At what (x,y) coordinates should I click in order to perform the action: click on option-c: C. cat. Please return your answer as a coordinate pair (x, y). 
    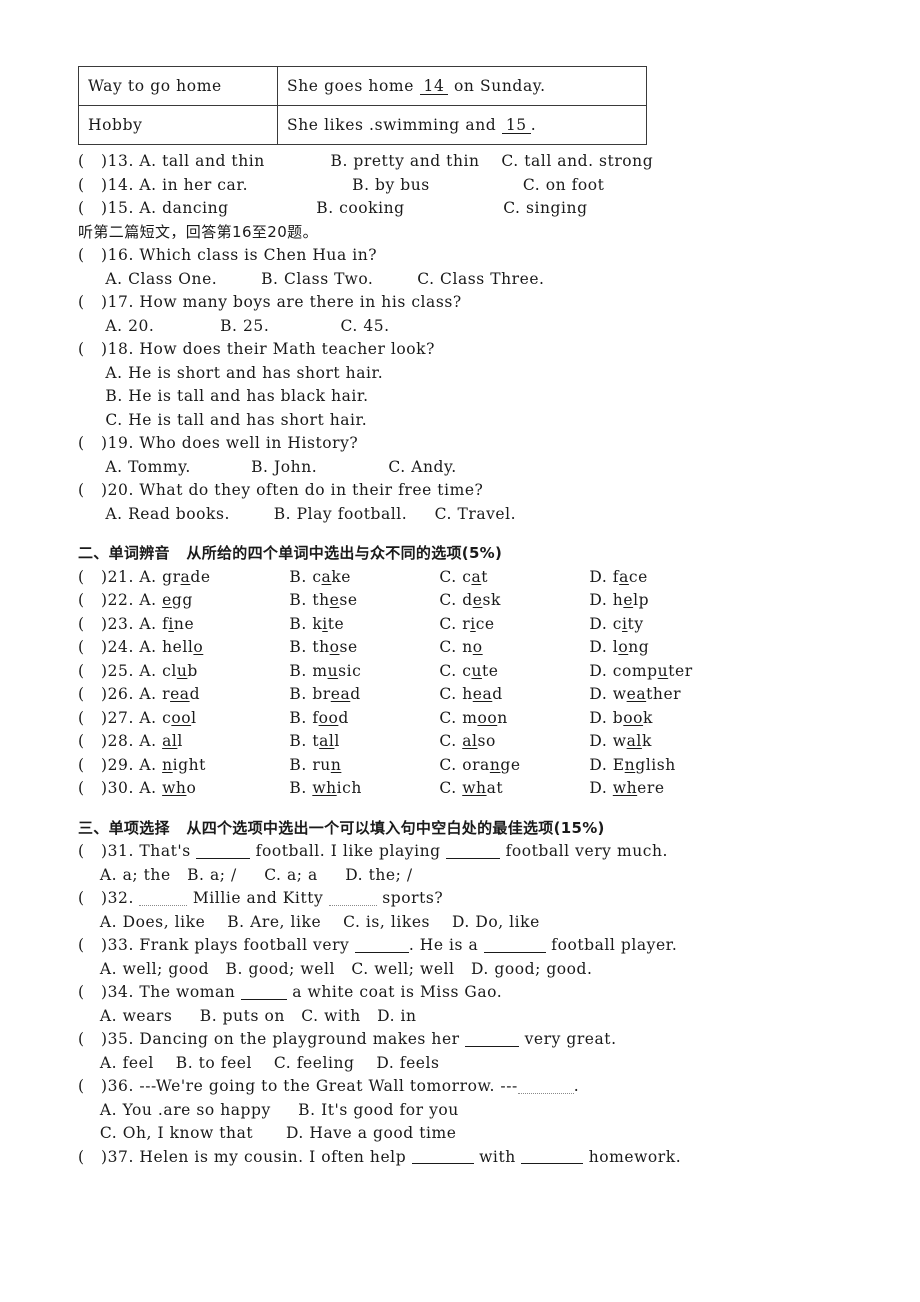
    Looking at the image, I should click on (514, 578).